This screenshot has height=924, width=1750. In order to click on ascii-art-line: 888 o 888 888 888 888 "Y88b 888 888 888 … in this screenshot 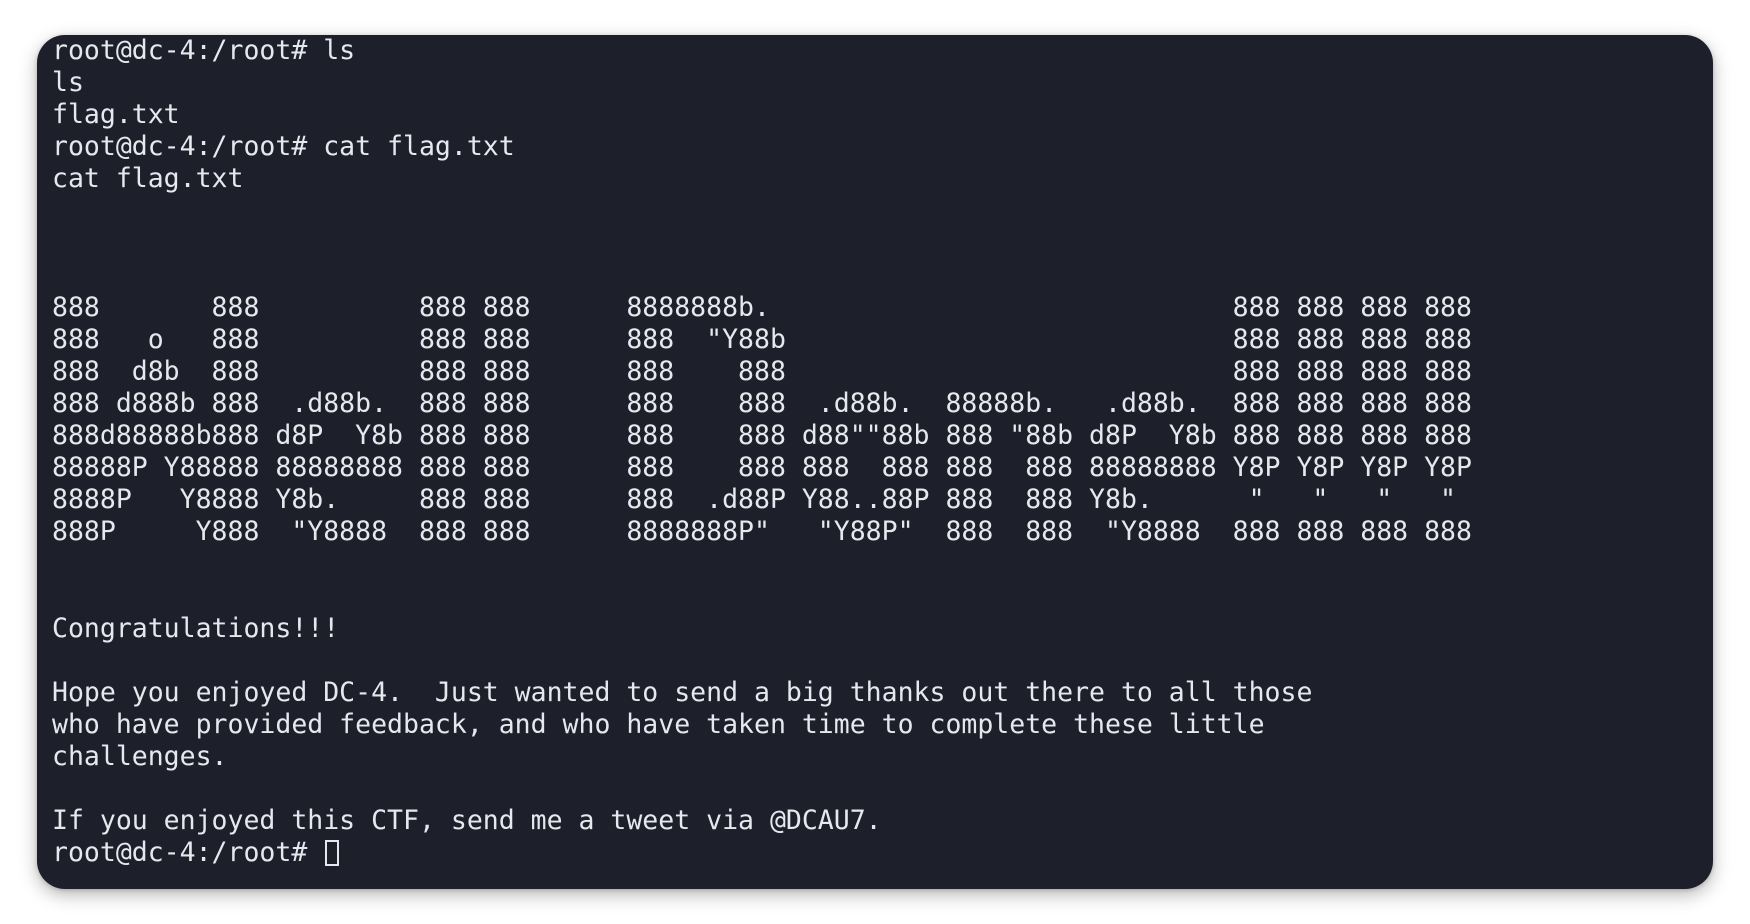, I will do `click(762, 339)`.